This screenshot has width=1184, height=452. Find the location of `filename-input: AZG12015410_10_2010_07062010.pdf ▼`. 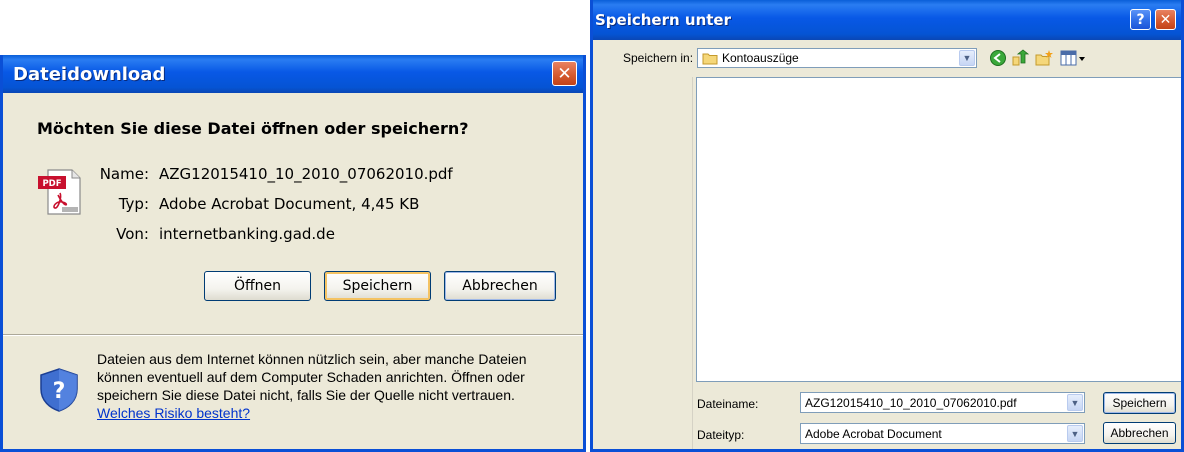

filename-input: AZG12015410_10_2010_07062010.pdf ▼ is located at coordinates (942, 402).